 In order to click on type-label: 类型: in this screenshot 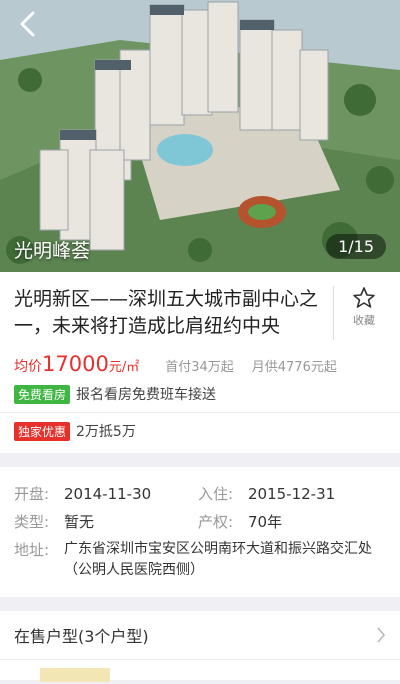, I will do `click(32, 522)`.